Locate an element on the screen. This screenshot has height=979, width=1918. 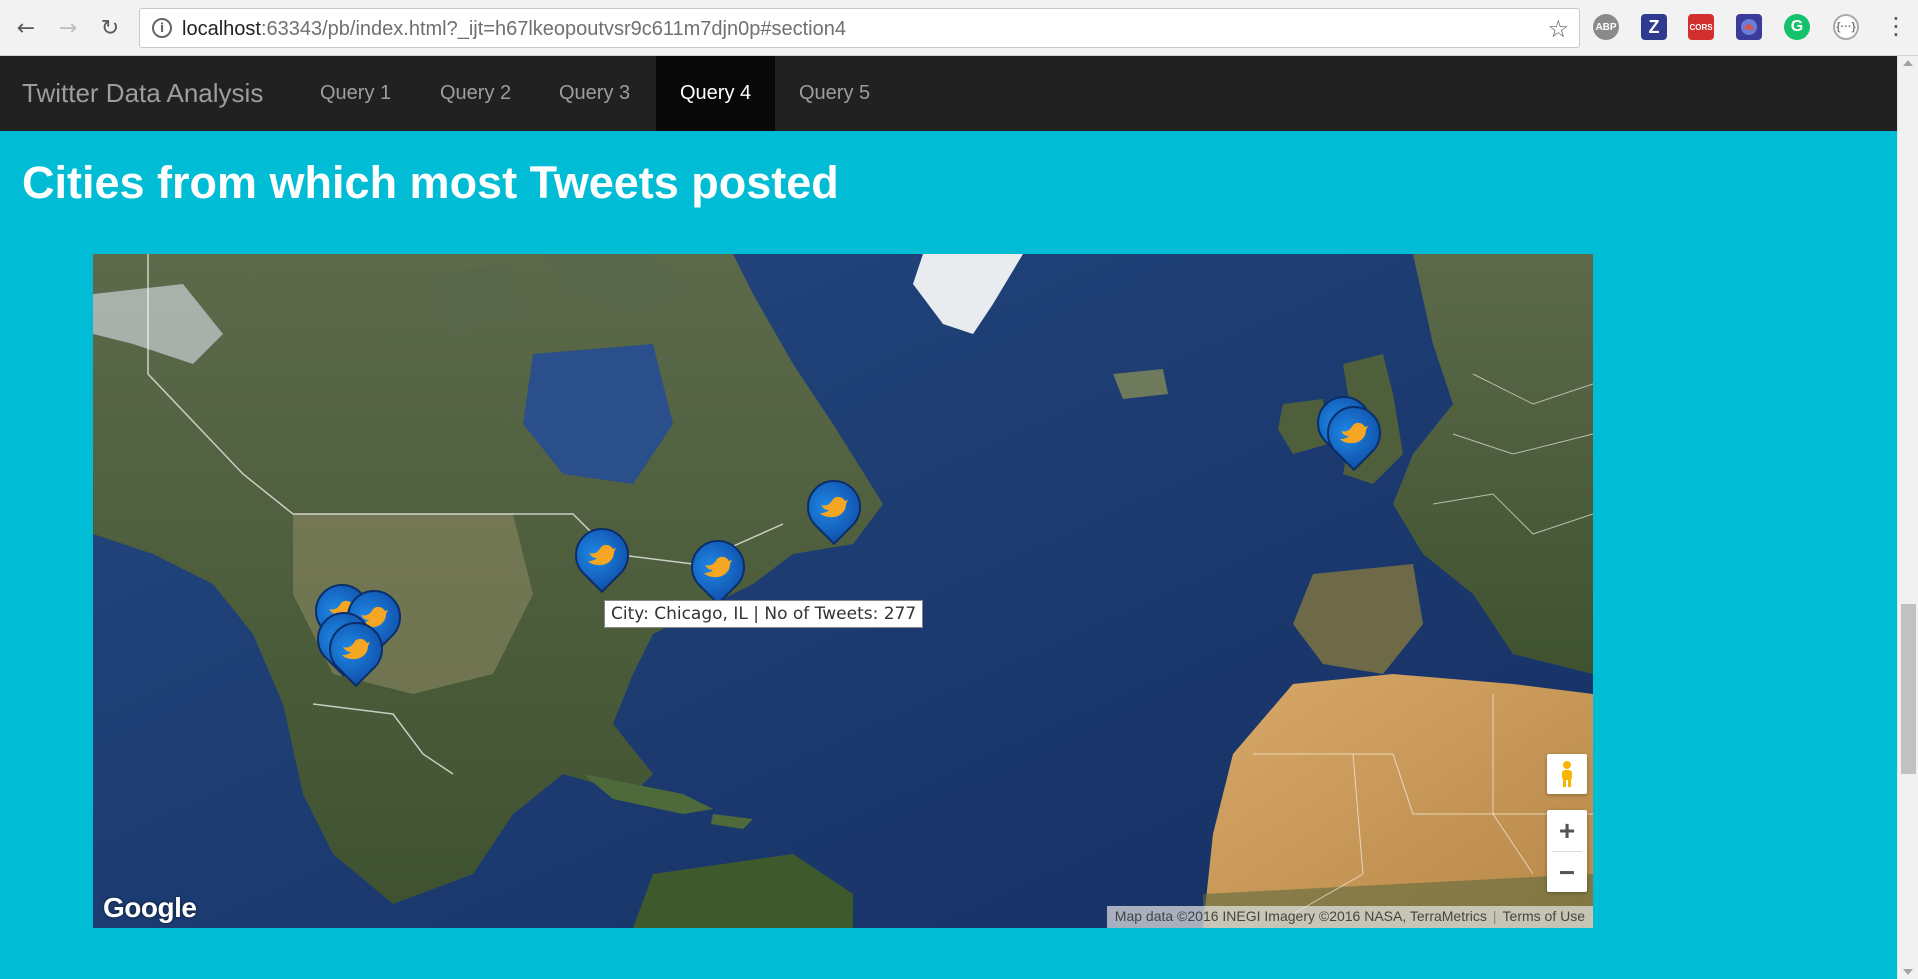
url-host: localhost is located at coordinates (221, 29).